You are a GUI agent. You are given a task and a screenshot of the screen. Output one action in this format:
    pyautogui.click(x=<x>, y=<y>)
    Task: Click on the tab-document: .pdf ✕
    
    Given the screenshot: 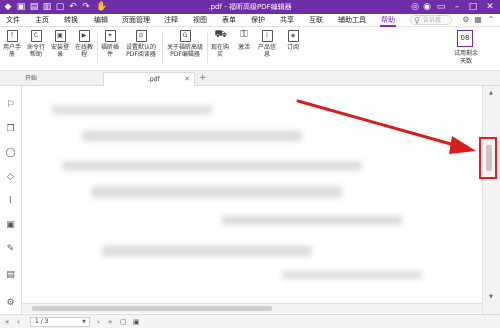 What is the action you would take?
    pyautogui.click(x=149, y=79)
    